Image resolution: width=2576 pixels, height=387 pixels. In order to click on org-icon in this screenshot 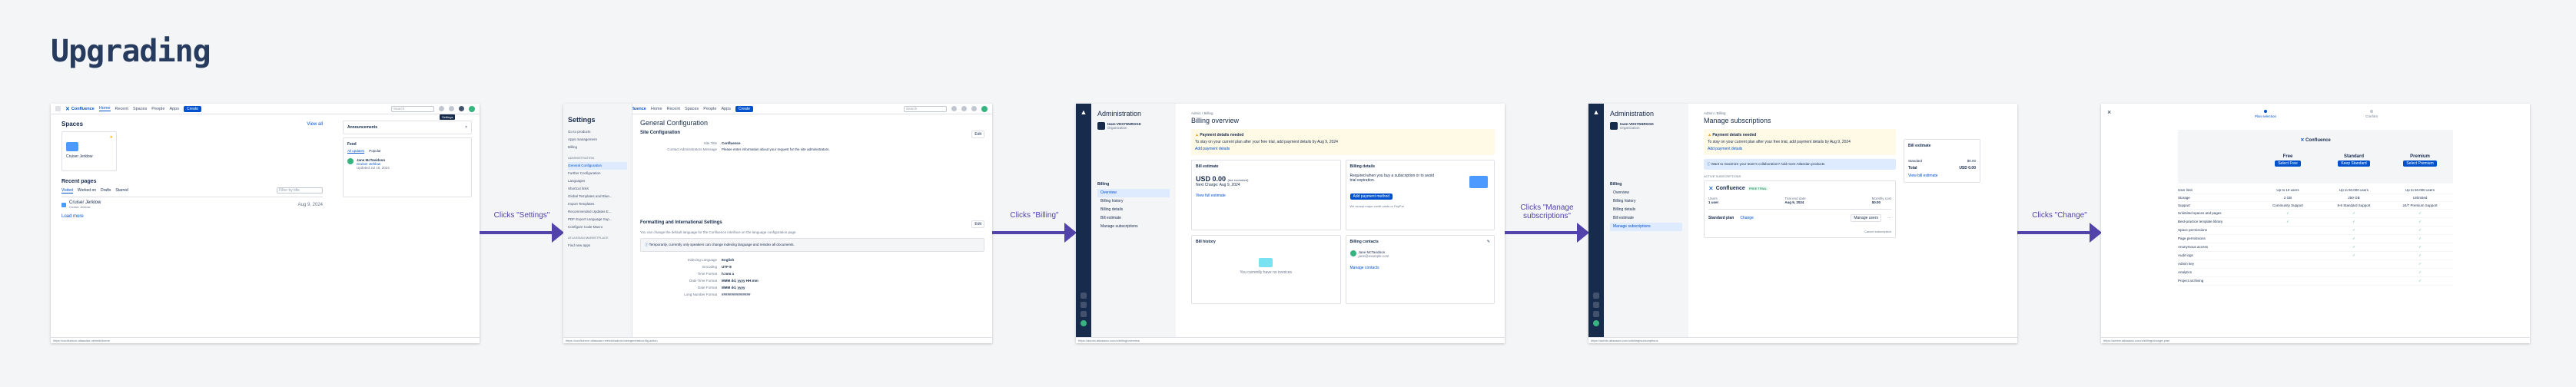, I will do `click(1101, 126)`.